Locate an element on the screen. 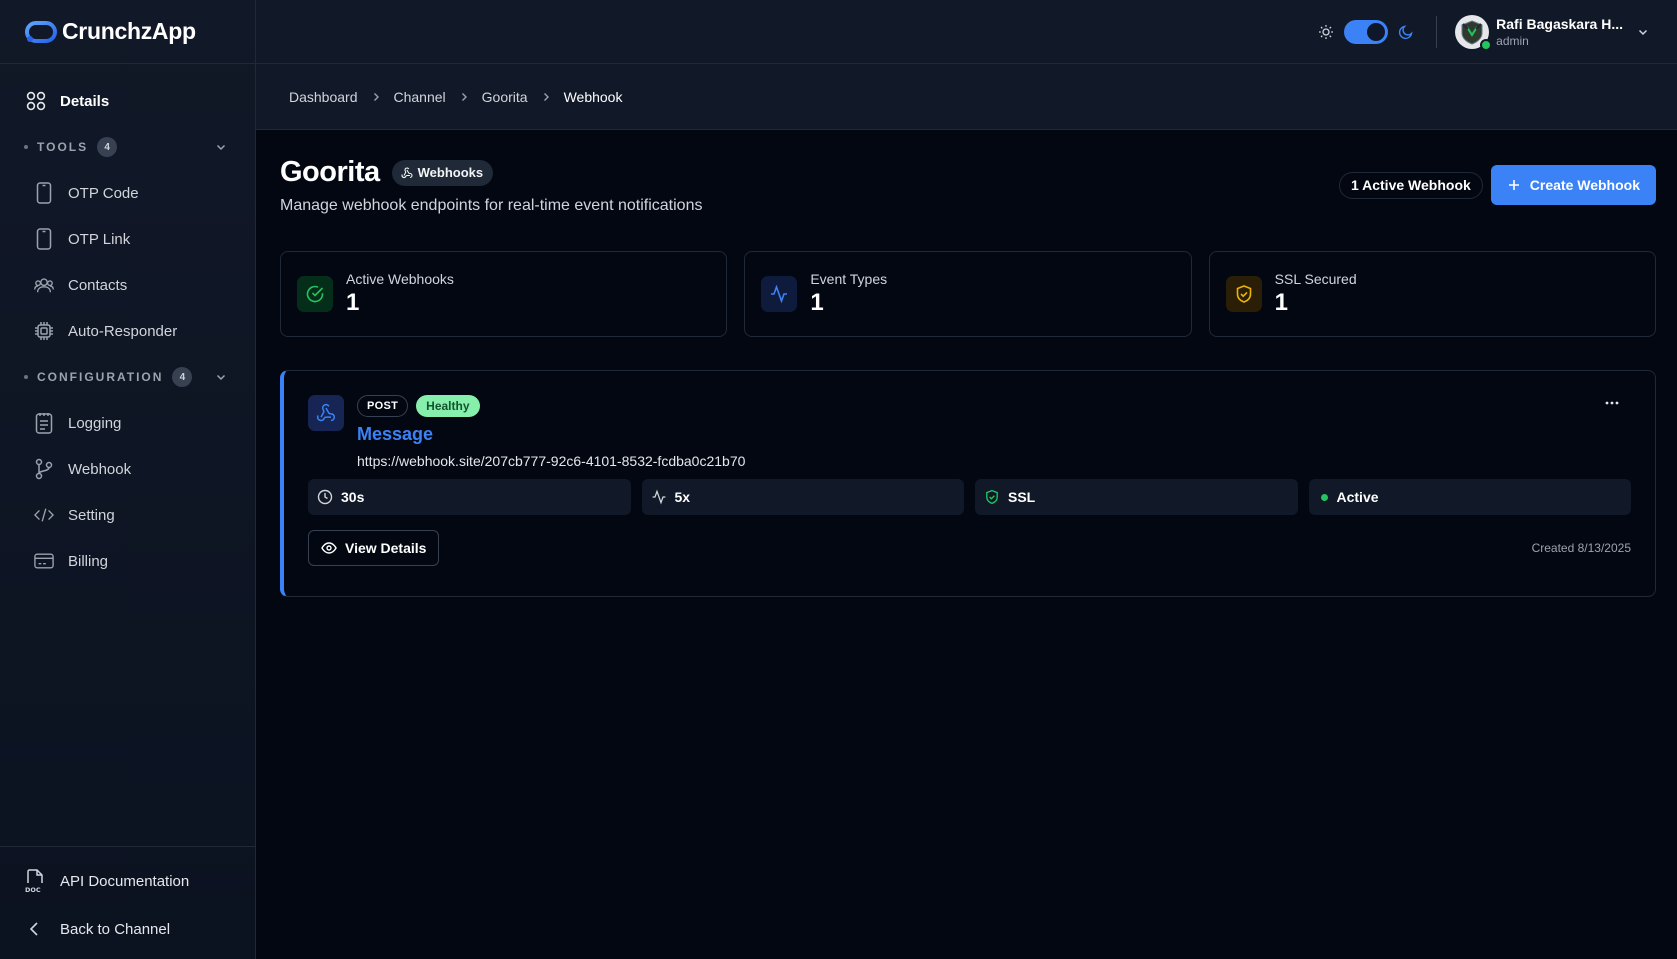  svg-text: DOC is located at coordinates (33, 889).